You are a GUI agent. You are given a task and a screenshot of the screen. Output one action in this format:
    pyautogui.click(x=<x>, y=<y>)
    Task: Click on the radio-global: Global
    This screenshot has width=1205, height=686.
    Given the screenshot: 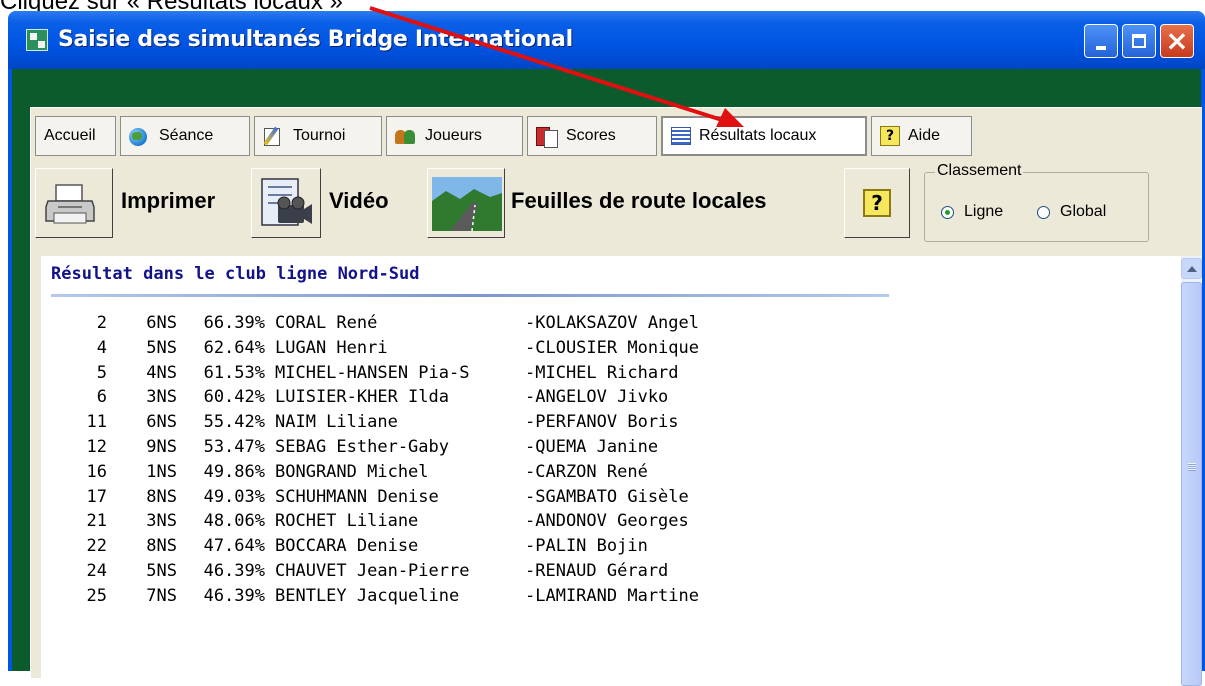 What is the action you would take?
    pyautogui.click(x=1071, y=212)
    